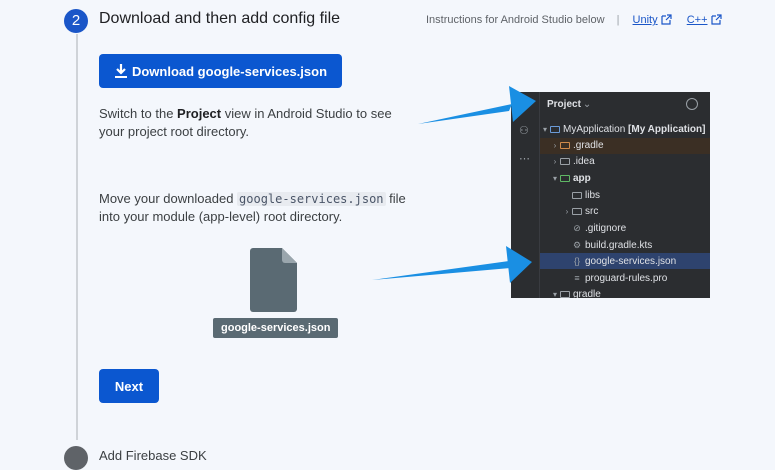 Image resolution: width=775 pixels, height=470 pixels. What do you see at coordinates (452, 264) in the screenshot?
I see `arrow-to-config-file` at bounding box center [452, 264].